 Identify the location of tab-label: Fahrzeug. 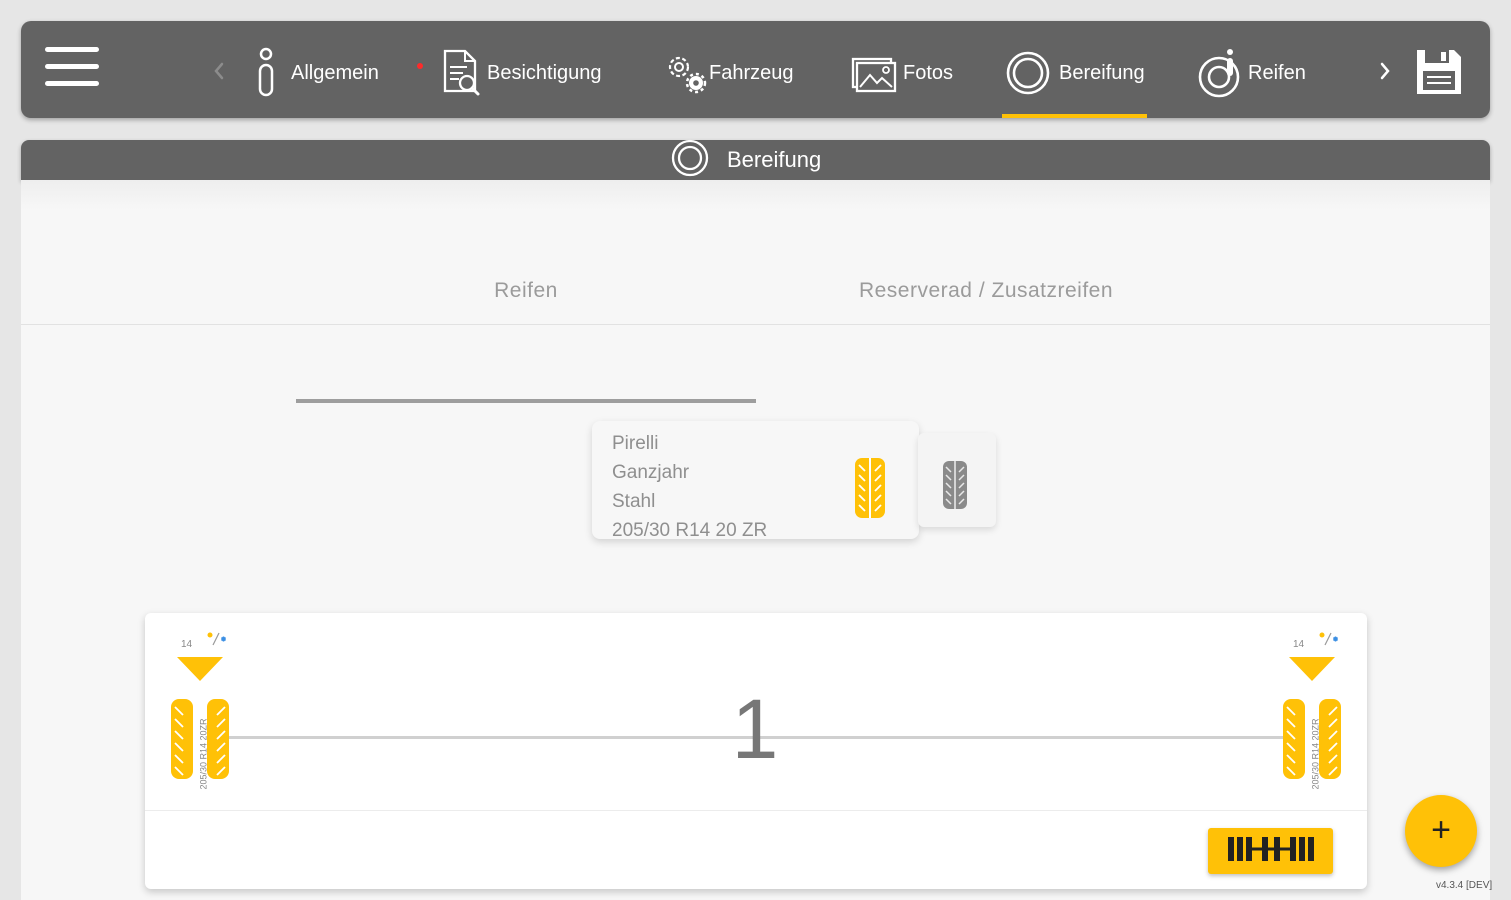
(751, 72).